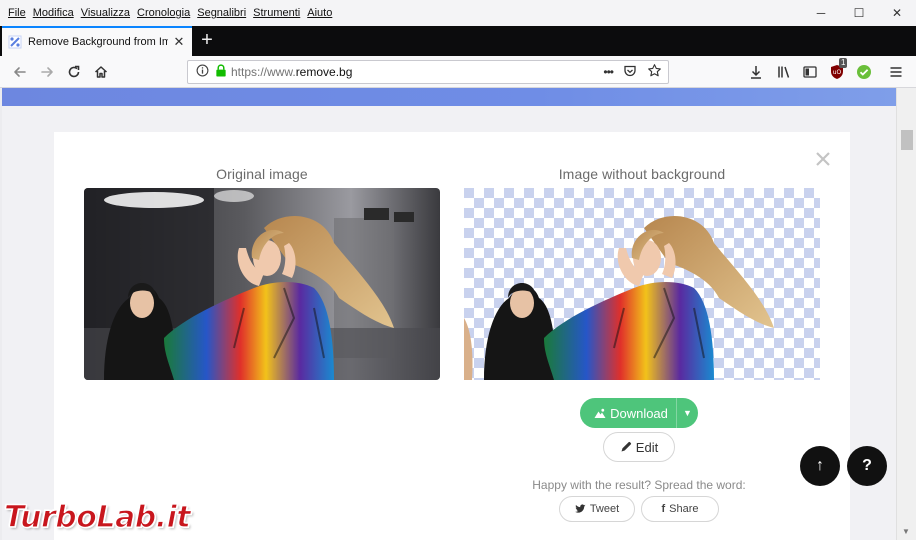 This screenshot has width=916, height=540. Describe the element at coordinates (55, 13) in the screenshot. I see `menu-modifica: Modifica` at that location.